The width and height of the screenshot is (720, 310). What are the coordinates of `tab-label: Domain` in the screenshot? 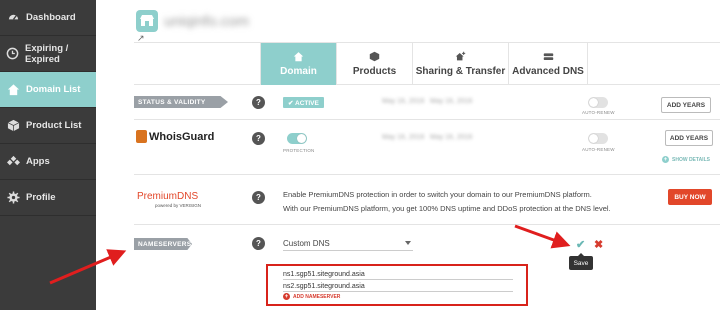 It's located at (298, 71).